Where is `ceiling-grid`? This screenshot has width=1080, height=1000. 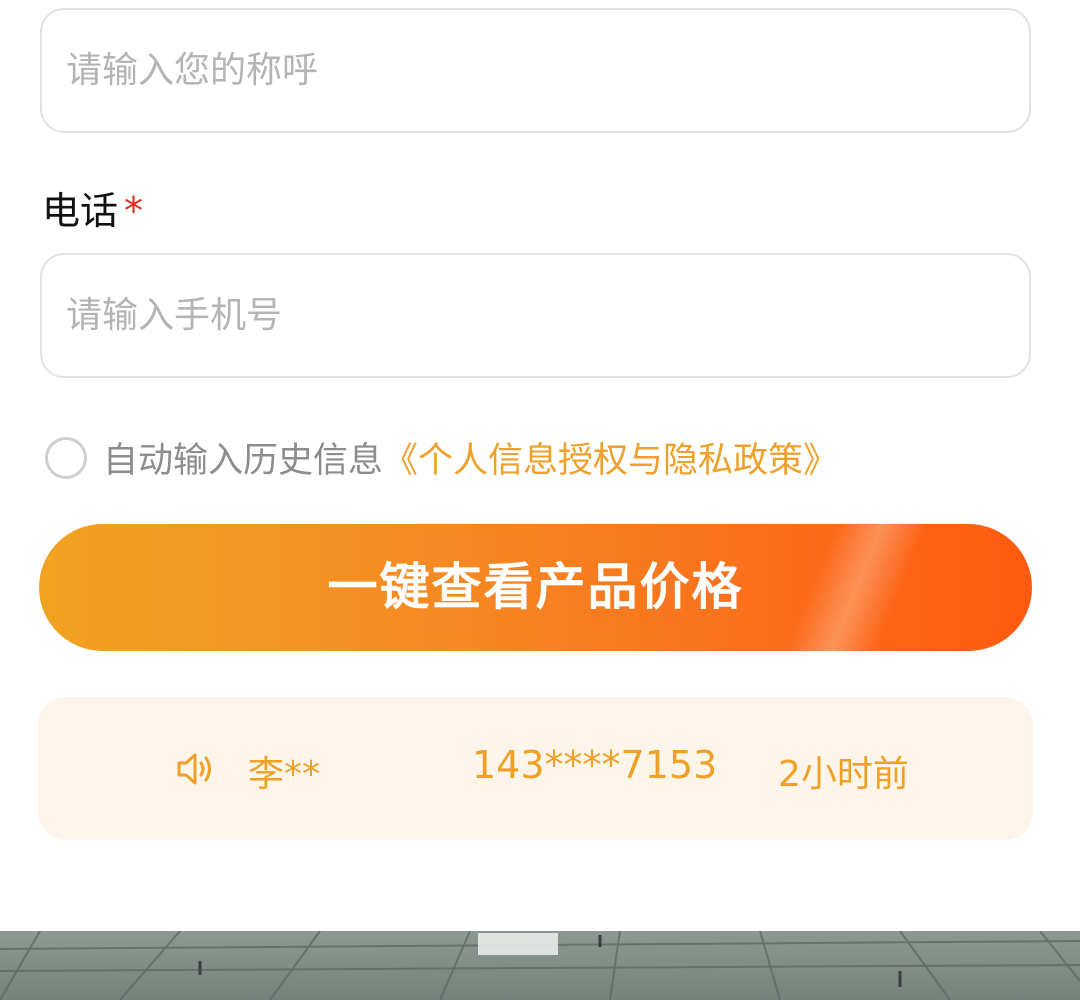 ceiling-grid is located at coordinates (540, 965).